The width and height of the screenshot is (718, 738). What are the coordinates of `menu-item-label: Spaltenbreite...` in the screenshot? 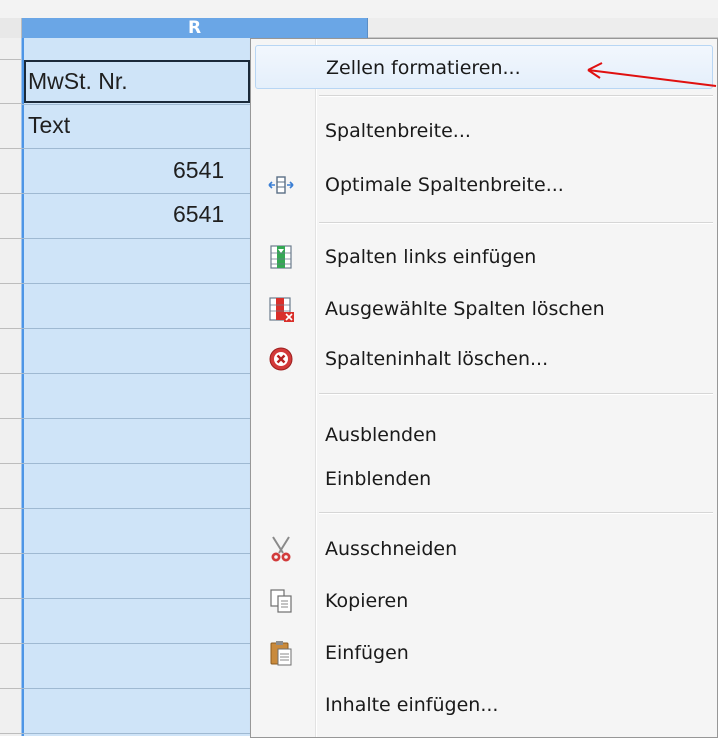 It's located at (398, 131).